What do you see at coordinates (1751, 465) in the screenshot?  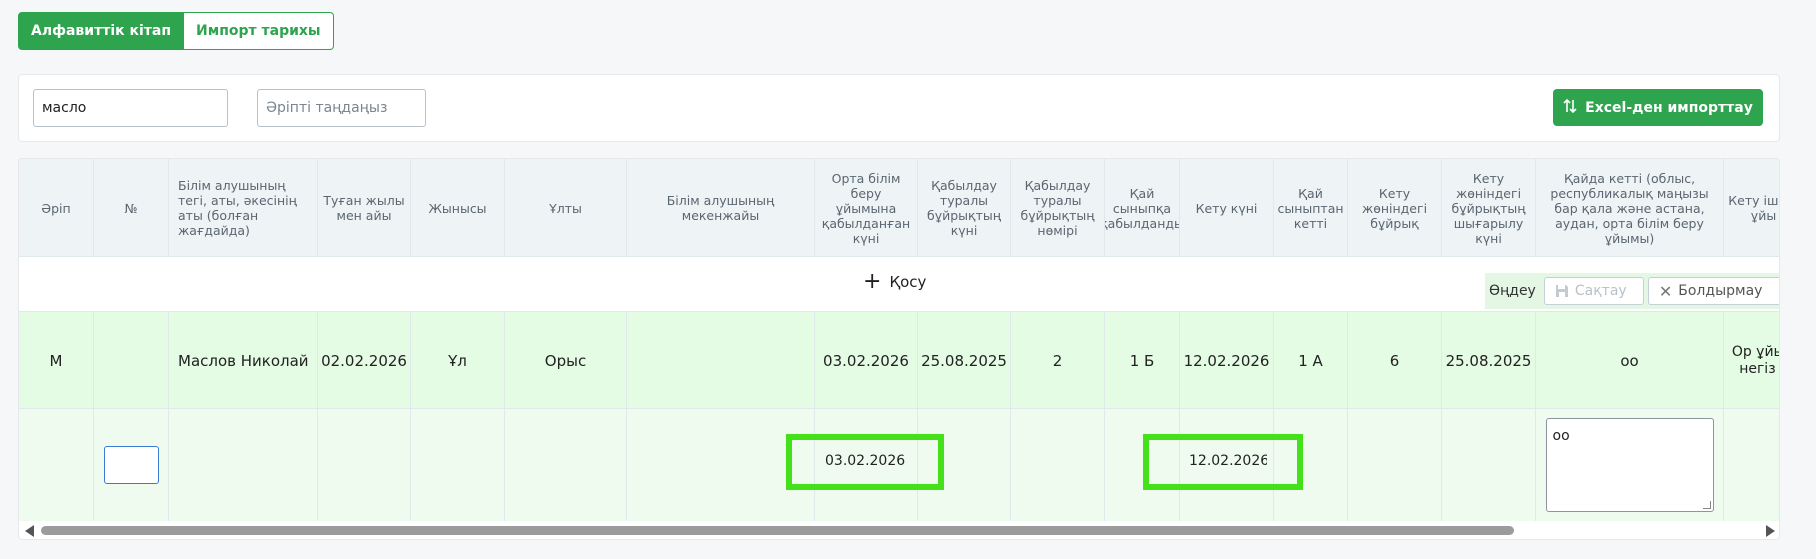 I see `edit-cell-leave-reason` at bounding box center [1751, 465].